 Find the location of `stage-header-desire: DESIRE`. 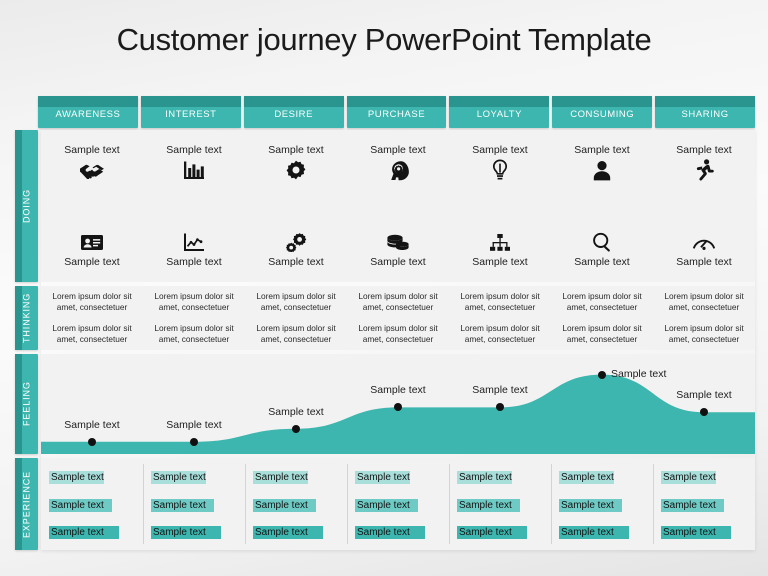

stage-header-desire: DESIRE is located at coordinates (293, 112).